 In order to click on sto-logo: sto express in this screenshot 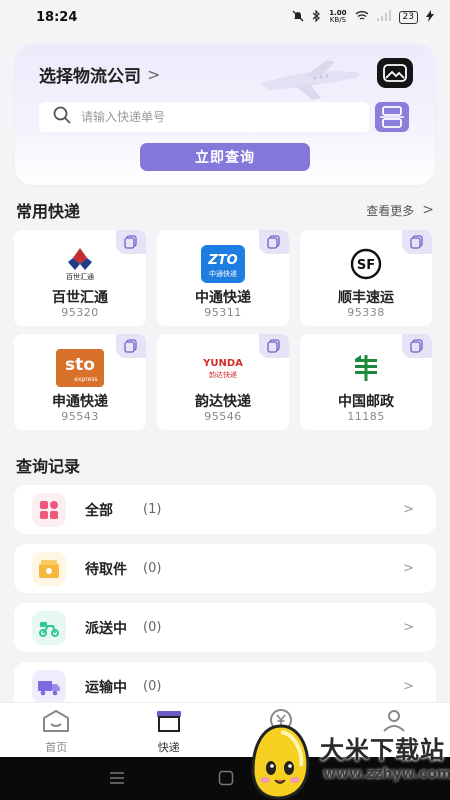, I will do `click(80, 368)`.